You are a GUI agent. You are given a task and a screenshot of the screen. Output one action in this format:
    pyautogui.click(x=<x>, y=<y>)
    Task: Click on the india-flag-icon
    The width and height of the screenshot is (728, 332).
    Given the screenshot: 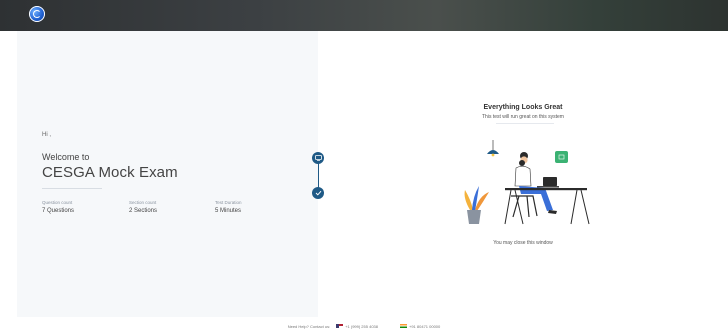 What is the action you would take?
    pyautogui.click(x=403, y=326)
    